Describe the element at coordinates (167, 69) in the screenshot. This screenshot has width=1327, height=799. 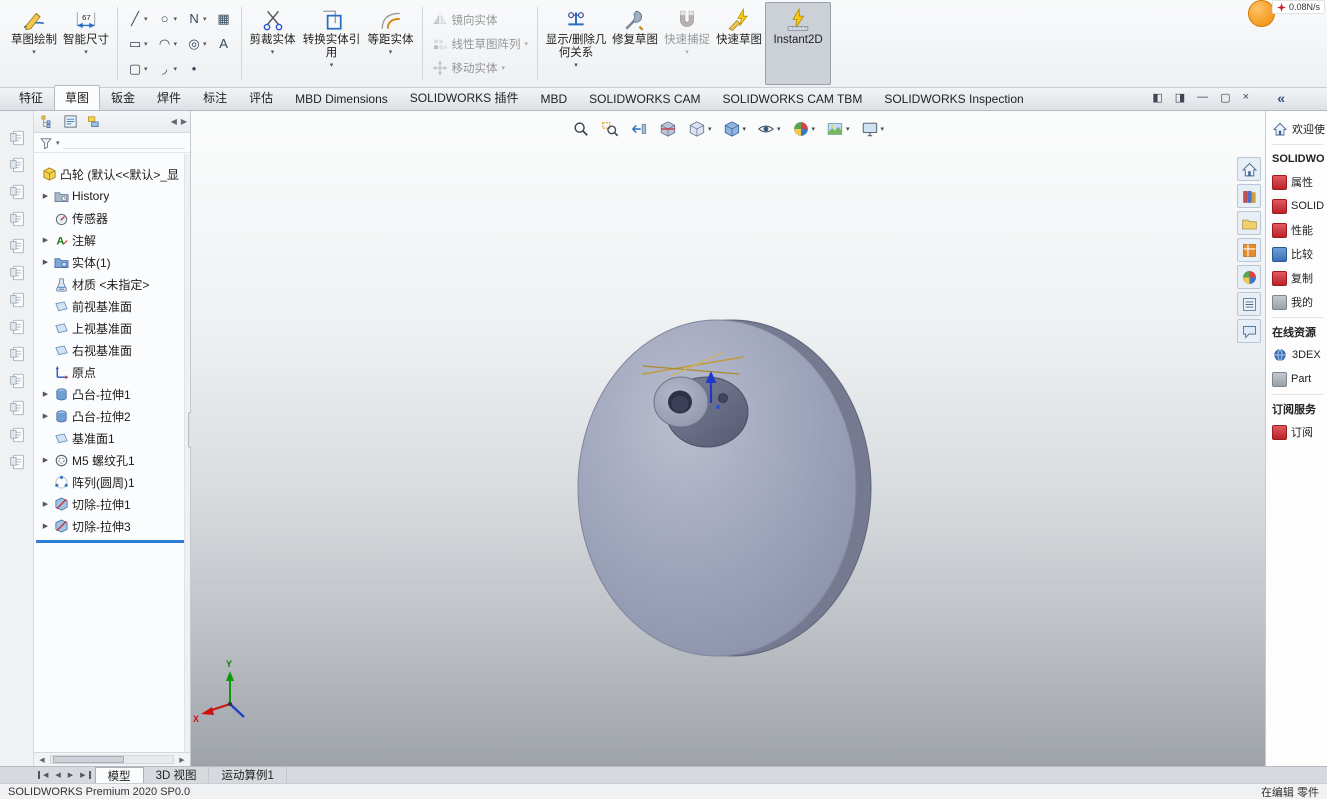
I see `fillet-tool-button: ◞ ▾` at that location.